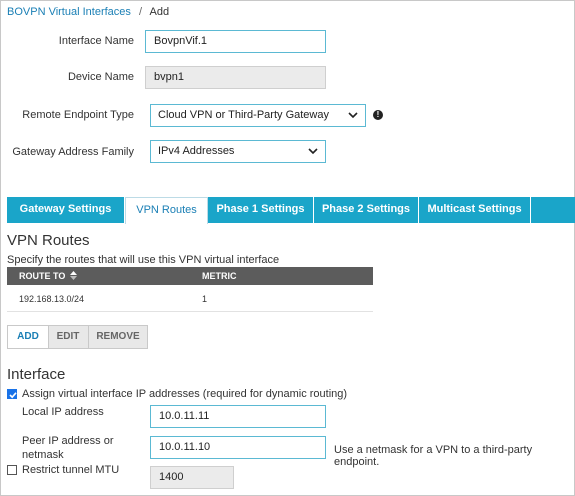 Image resolution: width=575 pixels, height=496 pixels. What do you see at coordinates (190, 298) in the screenshot?
I see `table-row: 192.168.13.0/24 1` at bounding box center [190, 298].